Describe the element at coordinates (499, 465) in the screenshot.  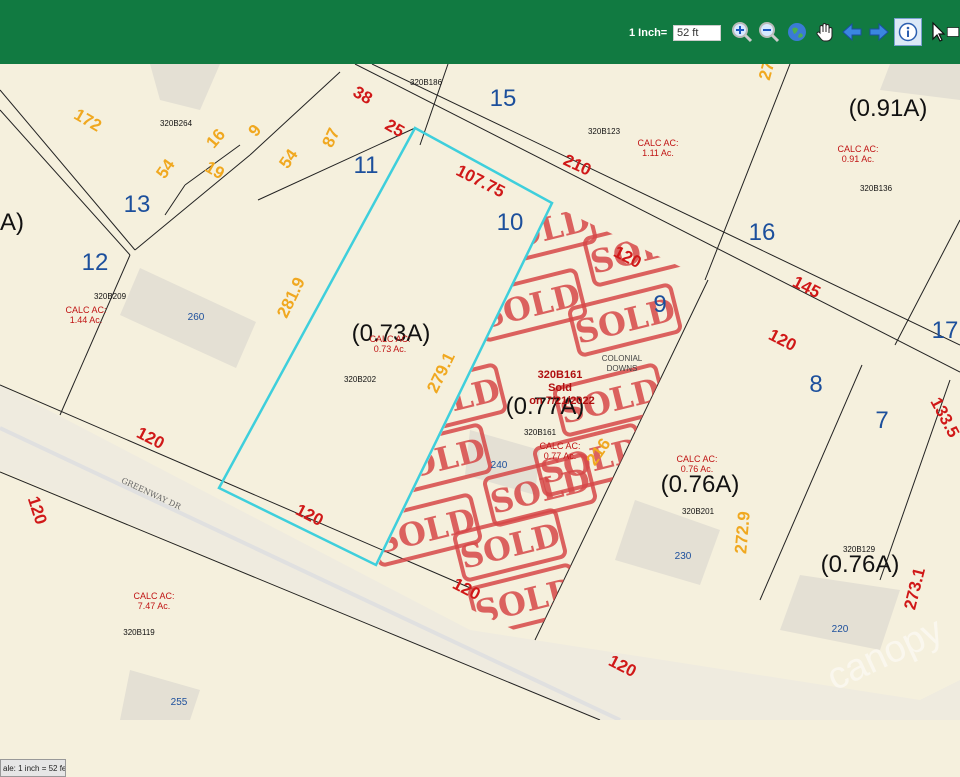
I see `house-number-label: 240` at that location.